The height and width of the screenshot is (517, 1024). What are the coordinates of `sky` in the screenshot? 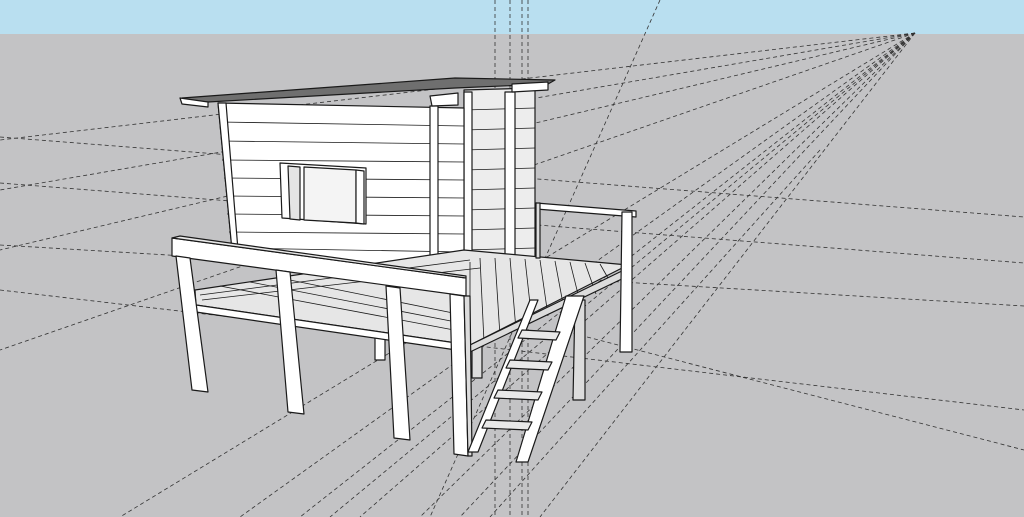 It's located at (512, 17).